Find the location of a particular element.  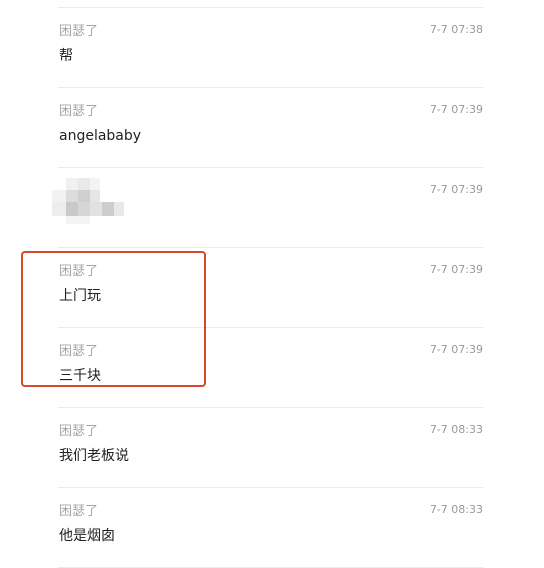

message-item: 困瑟了 7-7 07:39 三千块 is located at coordinates (272, 368).